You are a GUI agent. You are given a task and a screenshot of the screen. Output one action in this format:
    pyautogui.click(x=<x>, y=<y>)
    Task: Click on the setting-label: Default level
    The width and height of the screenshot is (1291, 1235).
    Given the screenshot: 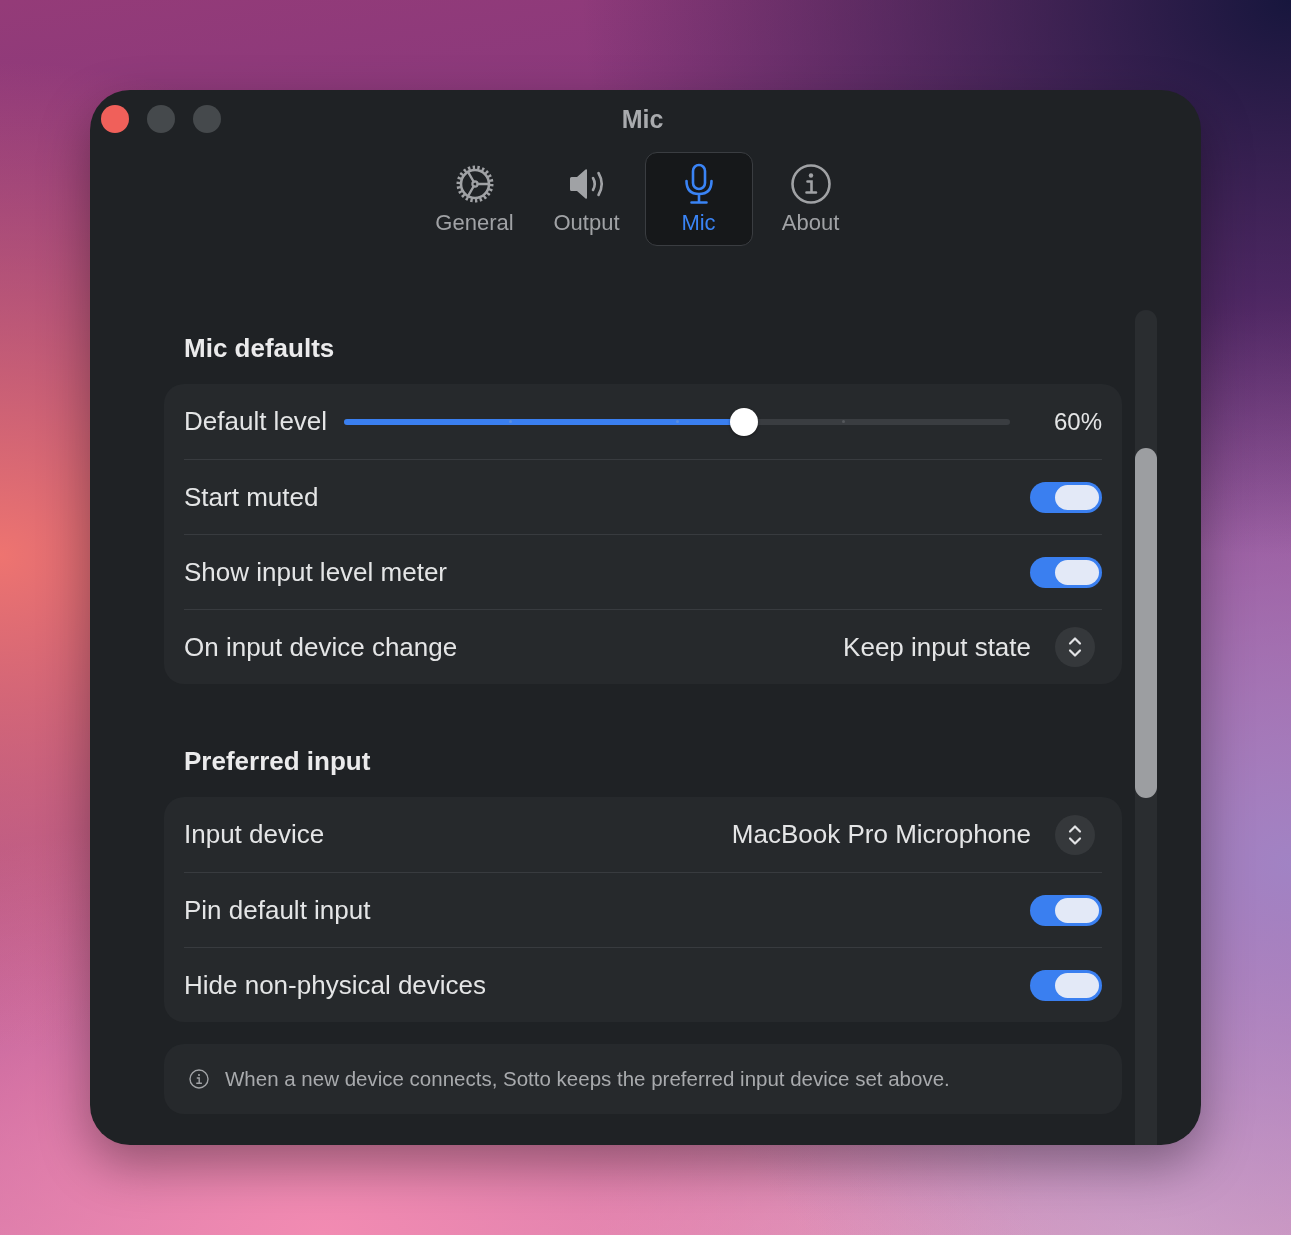 What is the action you would take?
    pyautogui.click(x=256, y=421)
    